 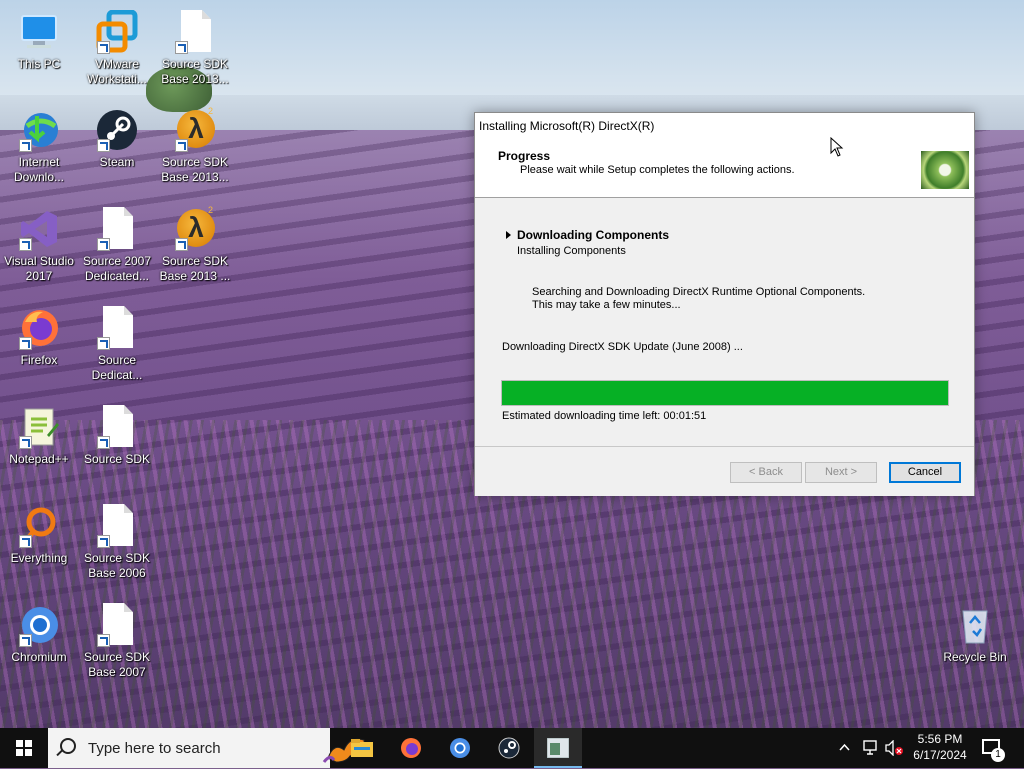 I want to click on taskbar: Type here to search 5:56 PM 6/17/2024 1, so click(x=512, y=748).